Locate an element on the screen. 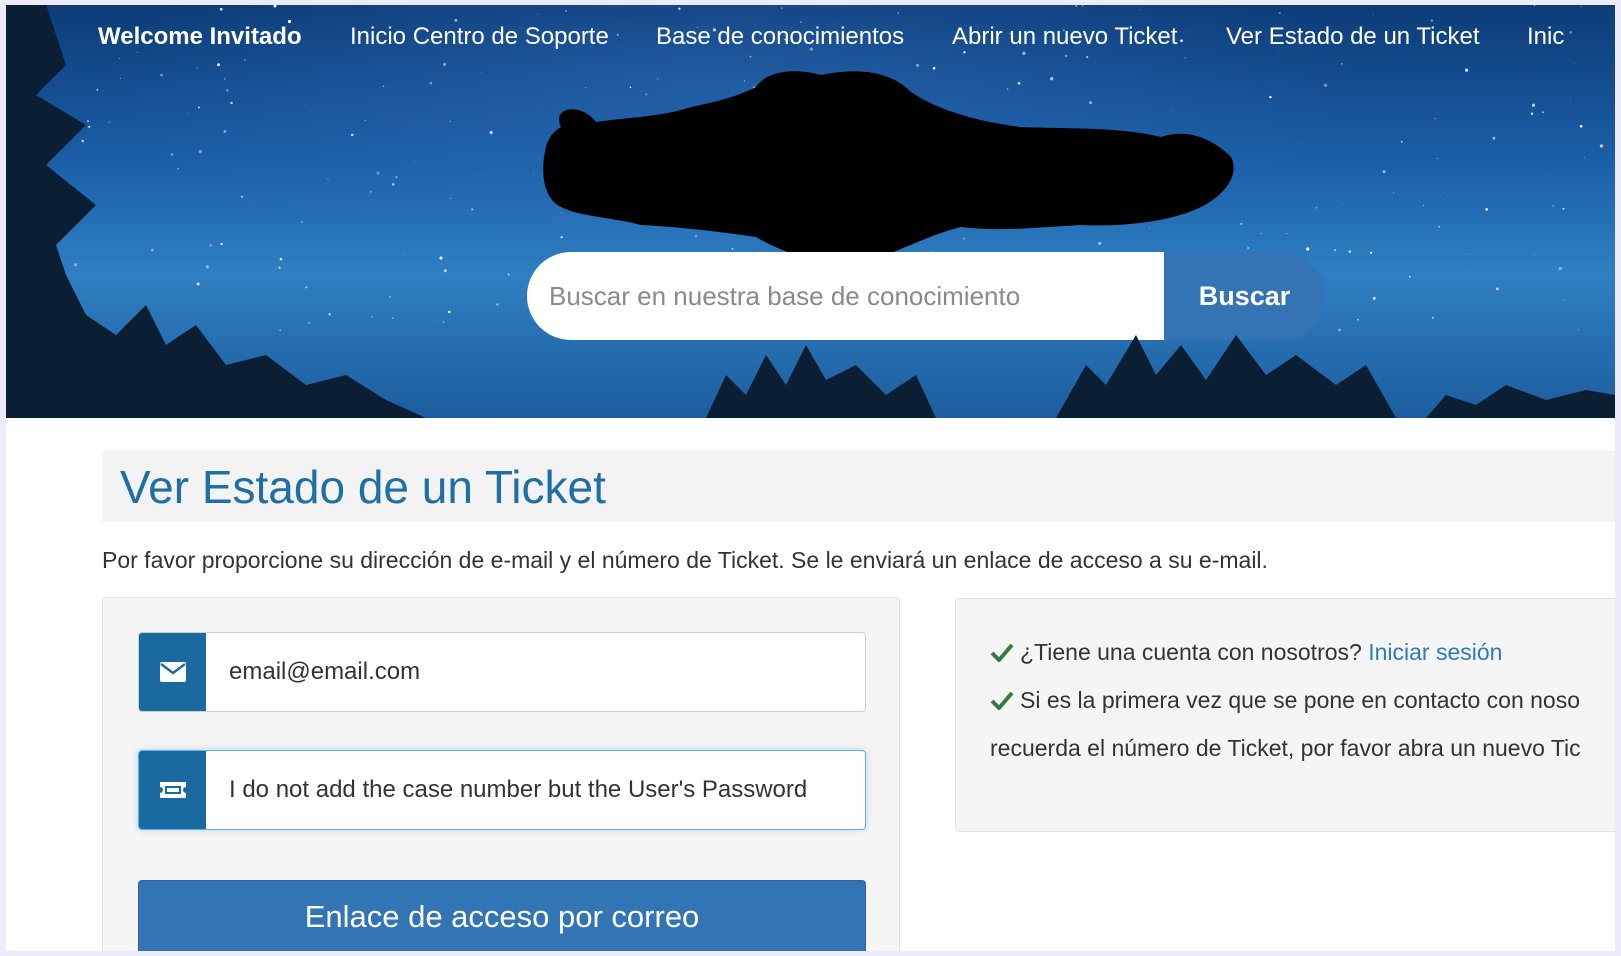  email-field-group is located at coordinates (502, 672).